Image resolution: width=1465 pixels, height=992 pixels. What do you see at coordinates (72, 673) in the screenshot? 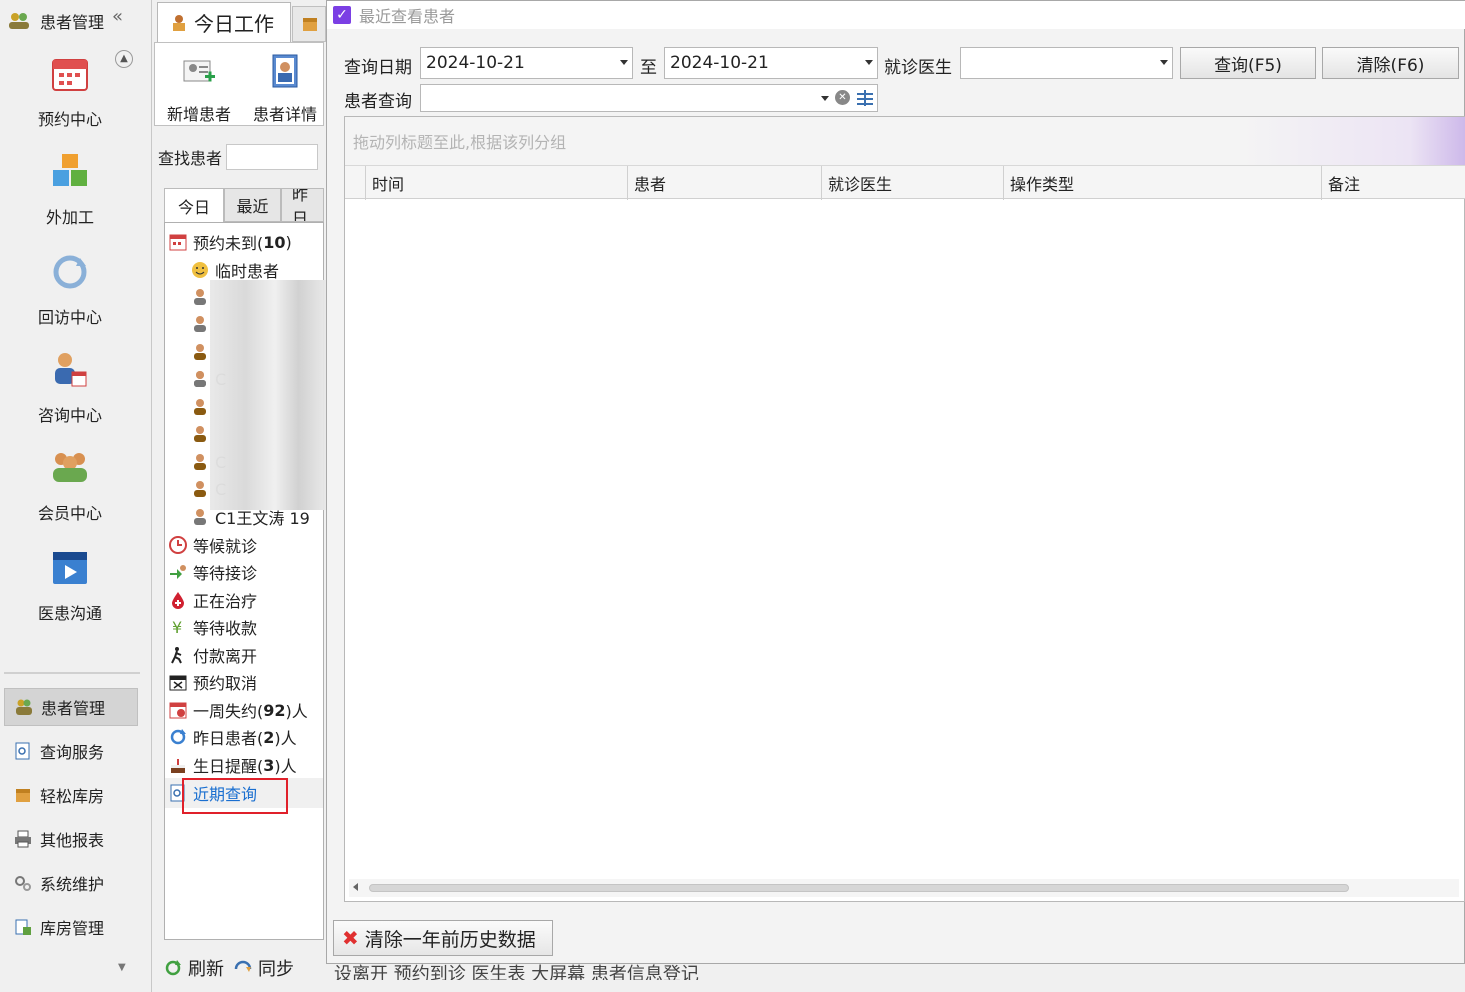
I see `nav-divider` at bounding box center [72, 673].